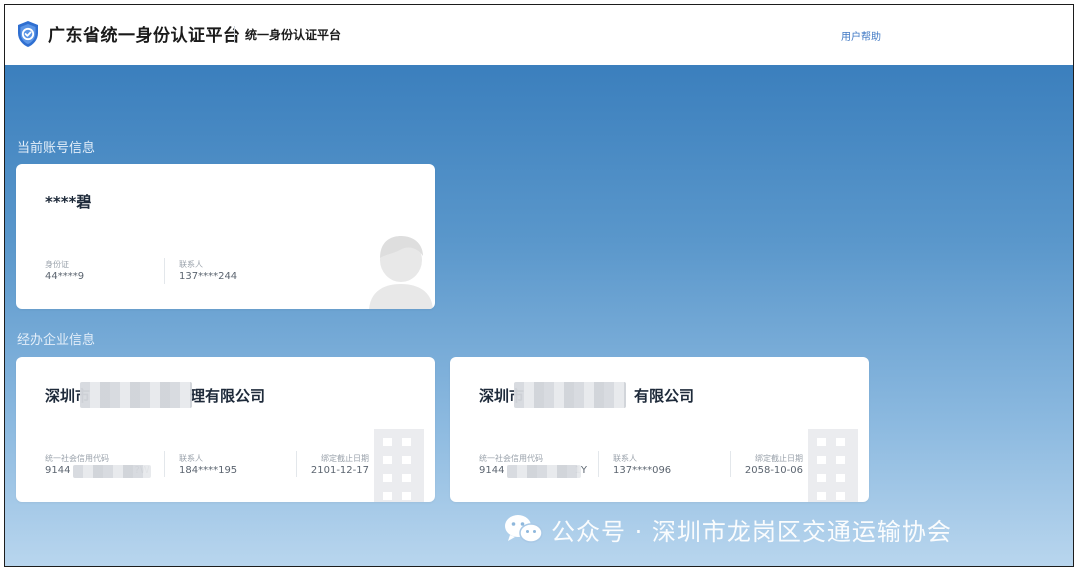 Image resolution: width=1080 pixels, height=575 pixels. Describe the element at coordinates (28, 34) in the screenshot. I see `shield-check-icon` at that location.